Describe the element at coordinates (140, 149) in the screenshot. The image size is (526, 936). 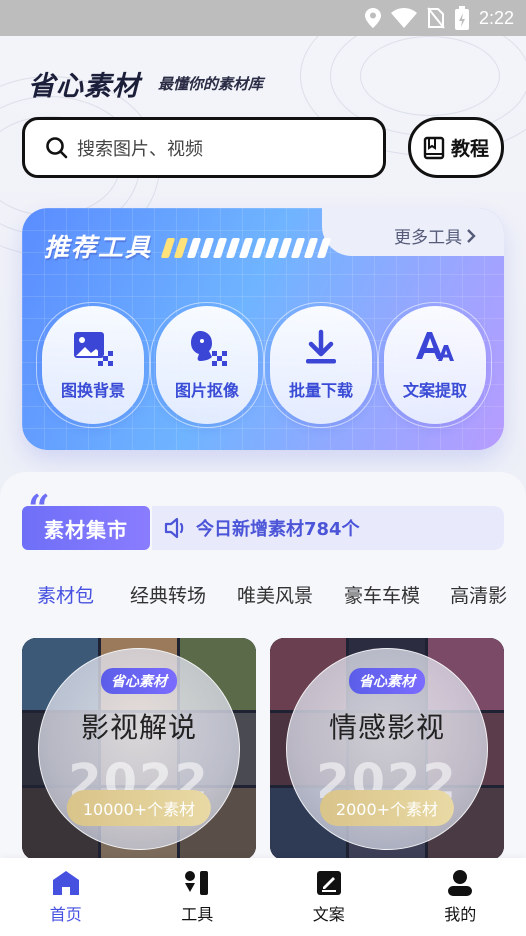
I see `search-placeholder: 搜索图片、视频` at that location.